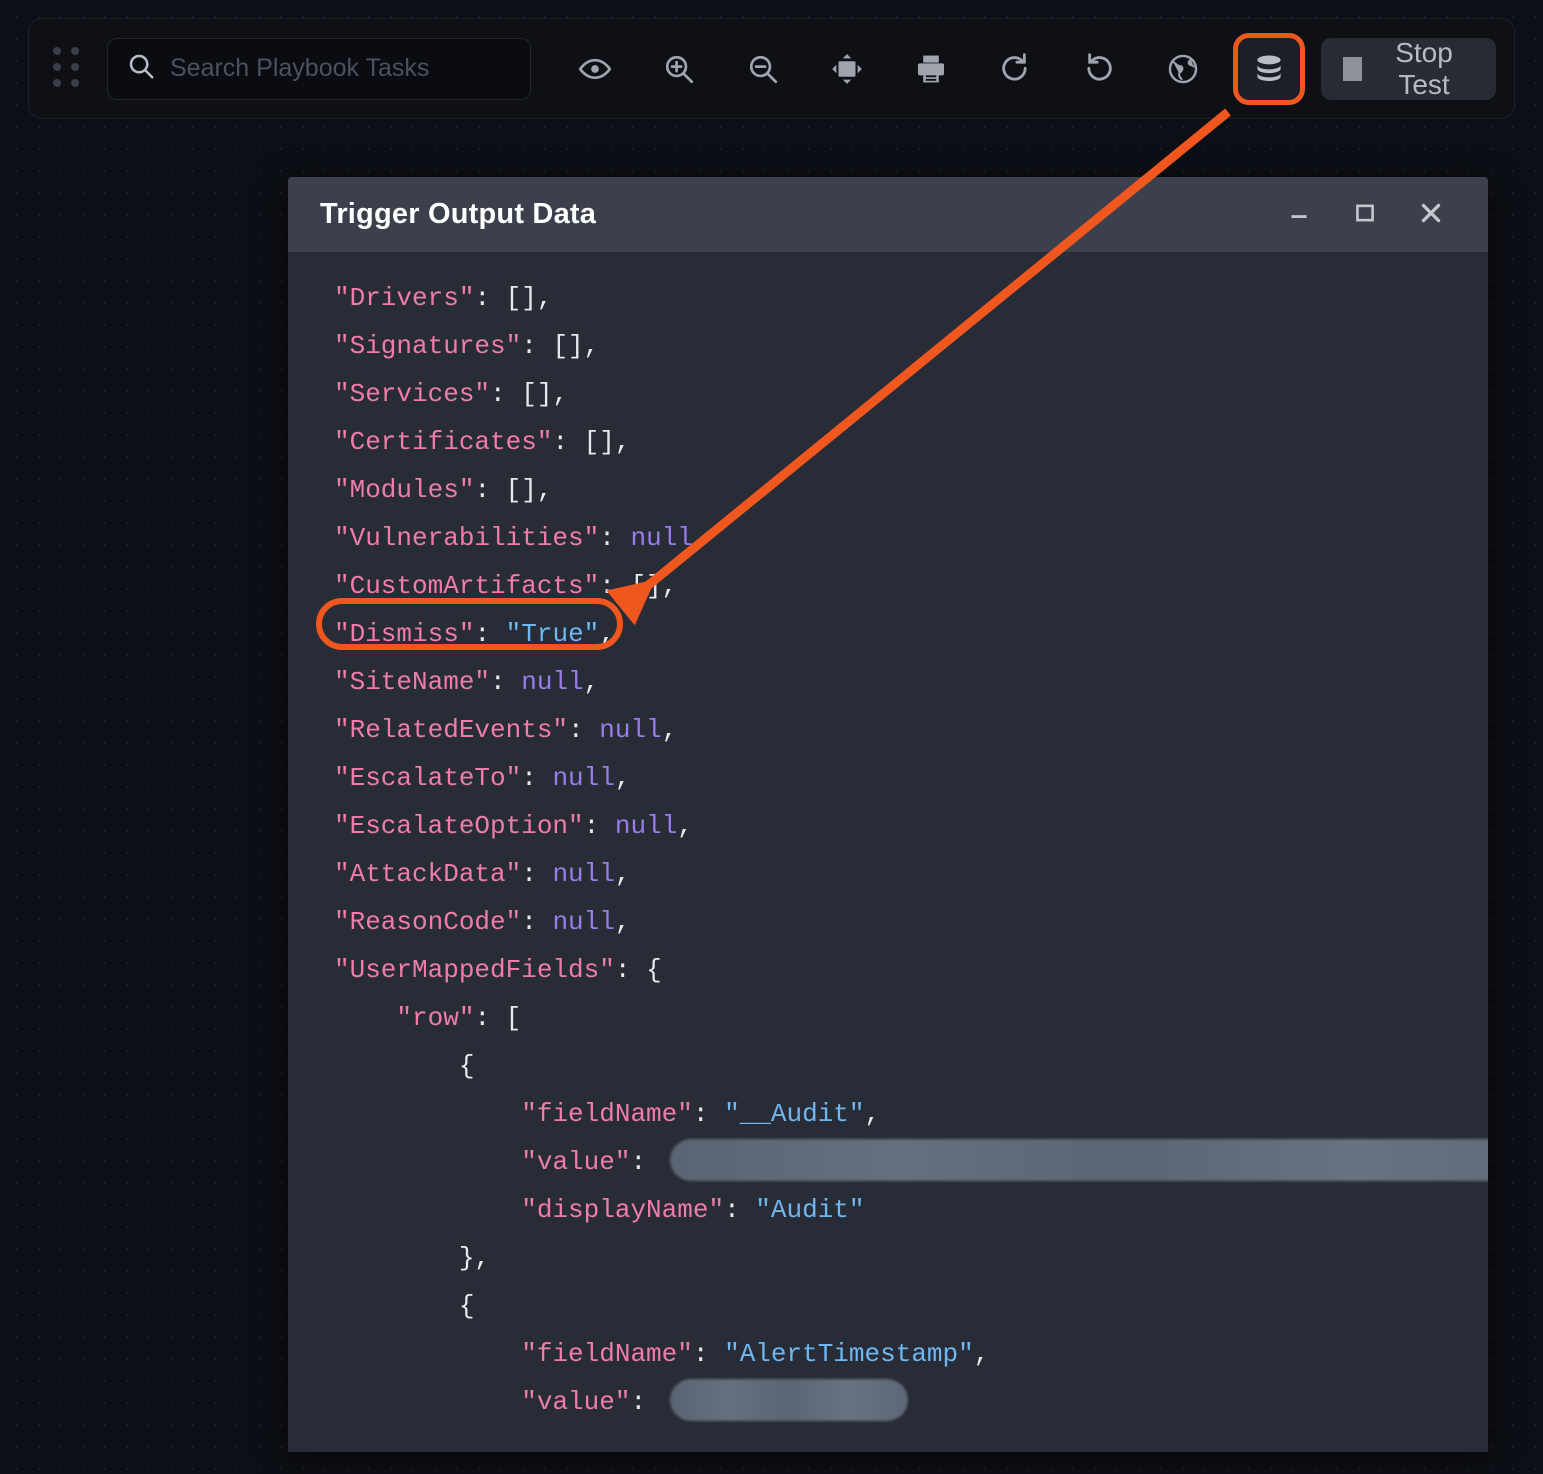 Image resolution: width=1543 pixels, height=1474 pixels. I want to click on annotation-arrow, so click(918, 367).